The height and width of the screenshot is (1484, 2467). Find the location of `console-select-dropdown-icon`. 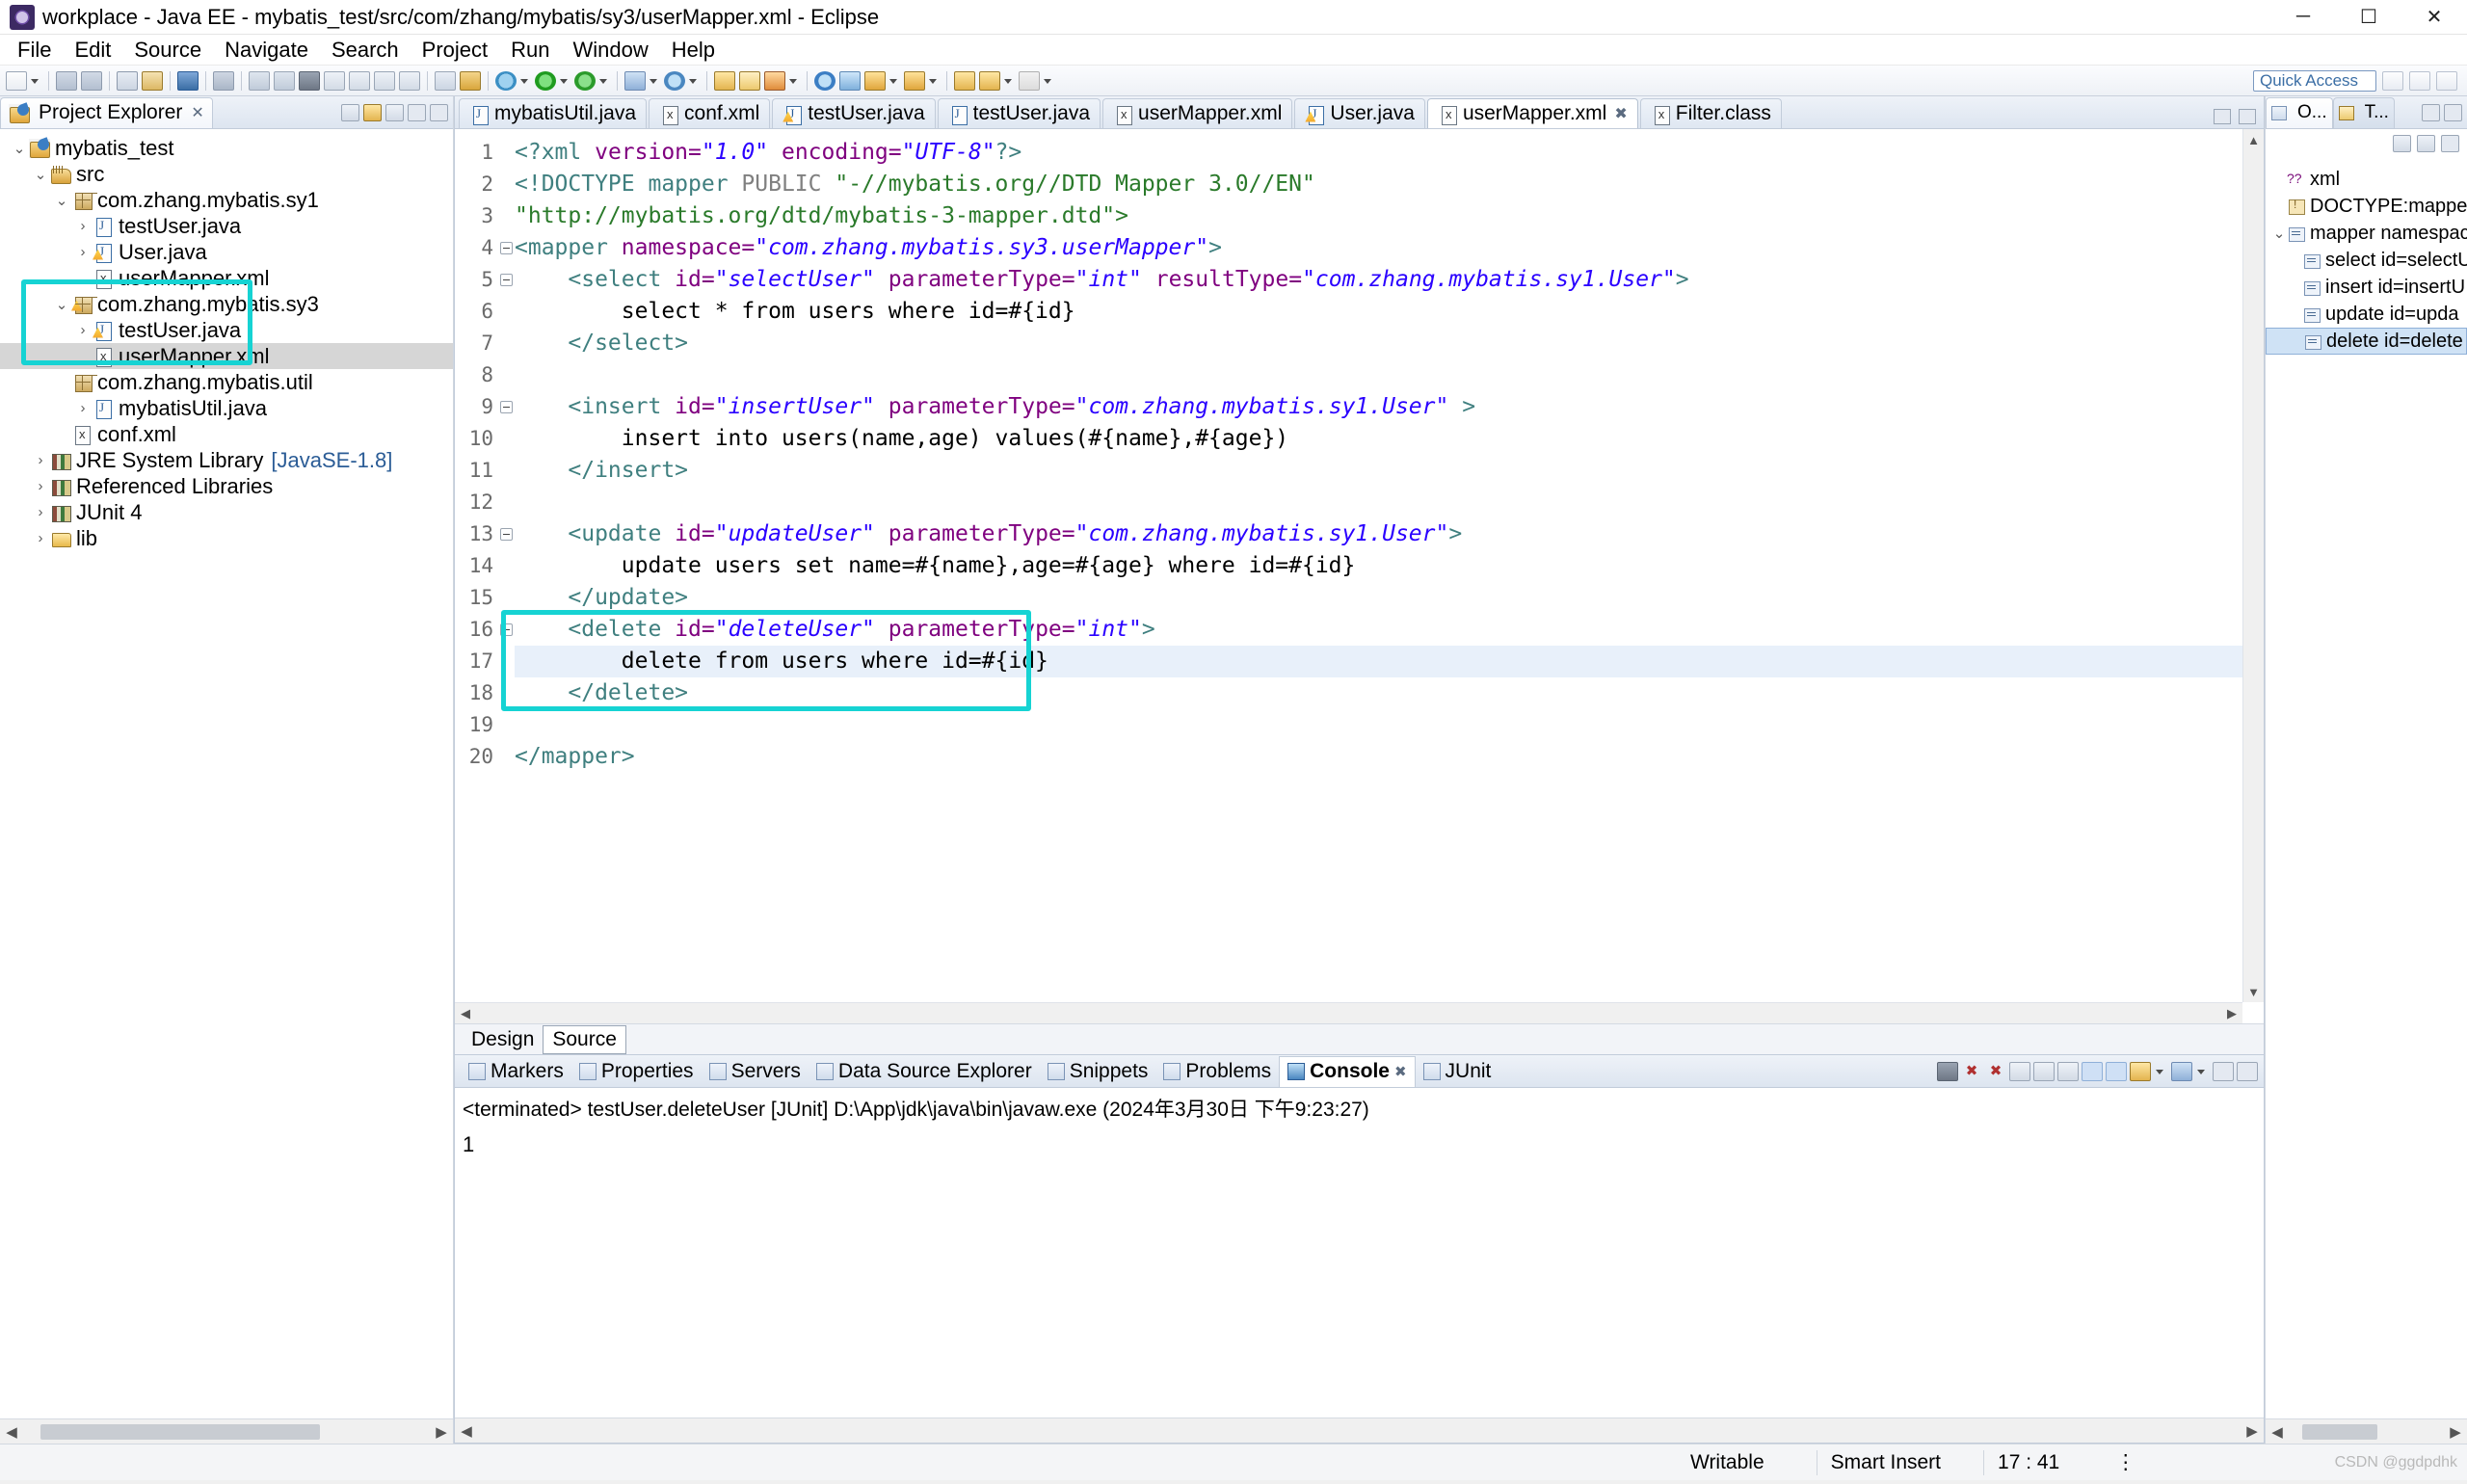

console-select-dropdown-icon is located at coordinates (2159, 1071).